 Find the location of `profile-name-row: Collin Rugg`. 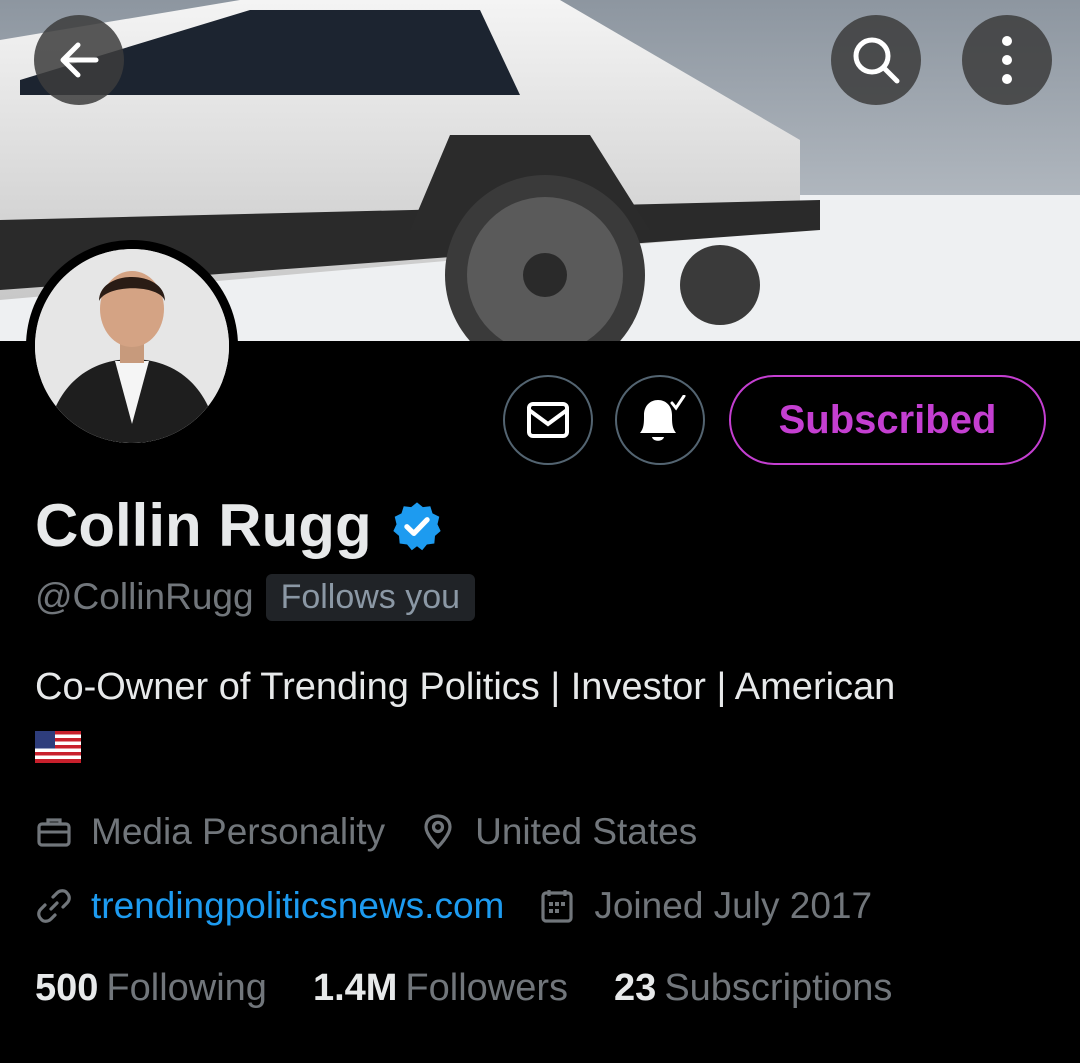

profile-name-row: Collin Rugg is located at coordinates (239, 525).